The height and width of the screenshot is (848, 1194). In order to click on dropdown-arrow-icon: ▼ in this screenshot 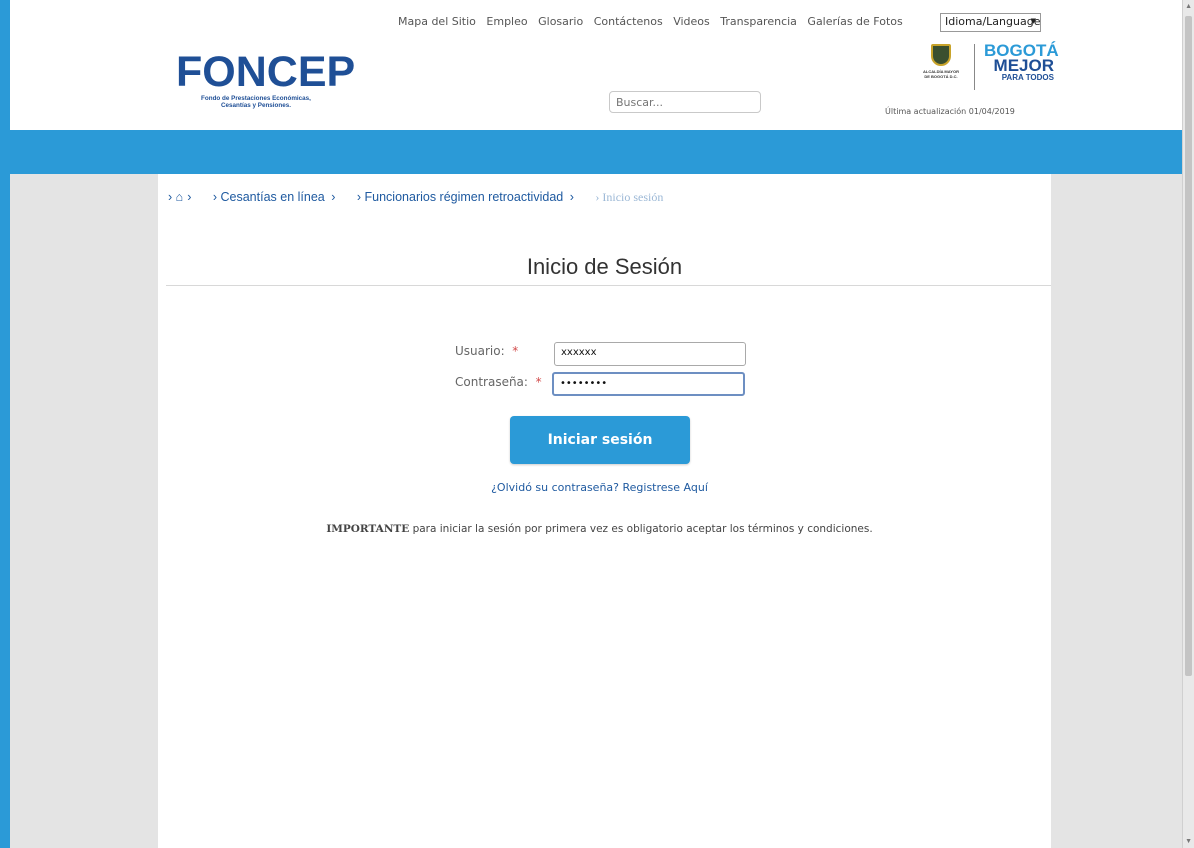, I will do `click(1033, 21)`.